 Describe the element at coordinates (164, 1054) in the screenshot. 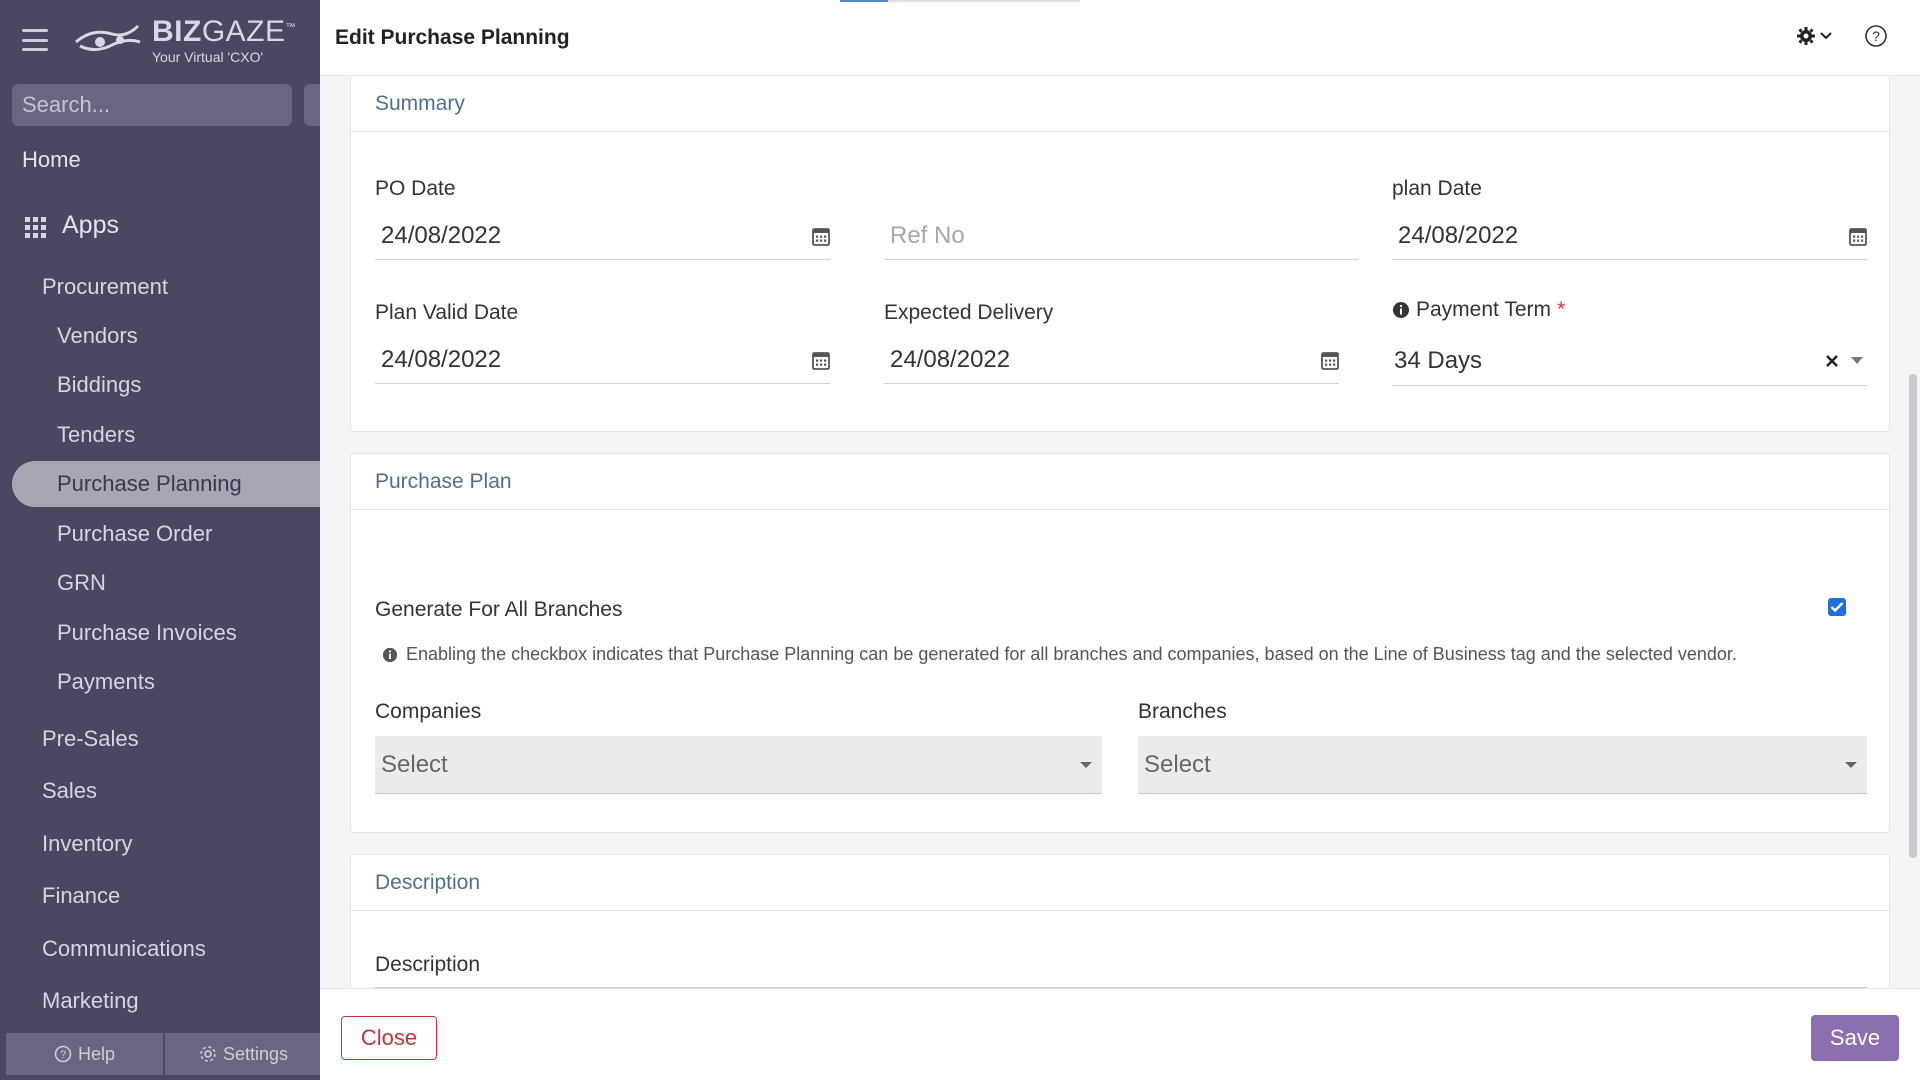

I see `sidebar-footer: ? Help Settings` at that location.